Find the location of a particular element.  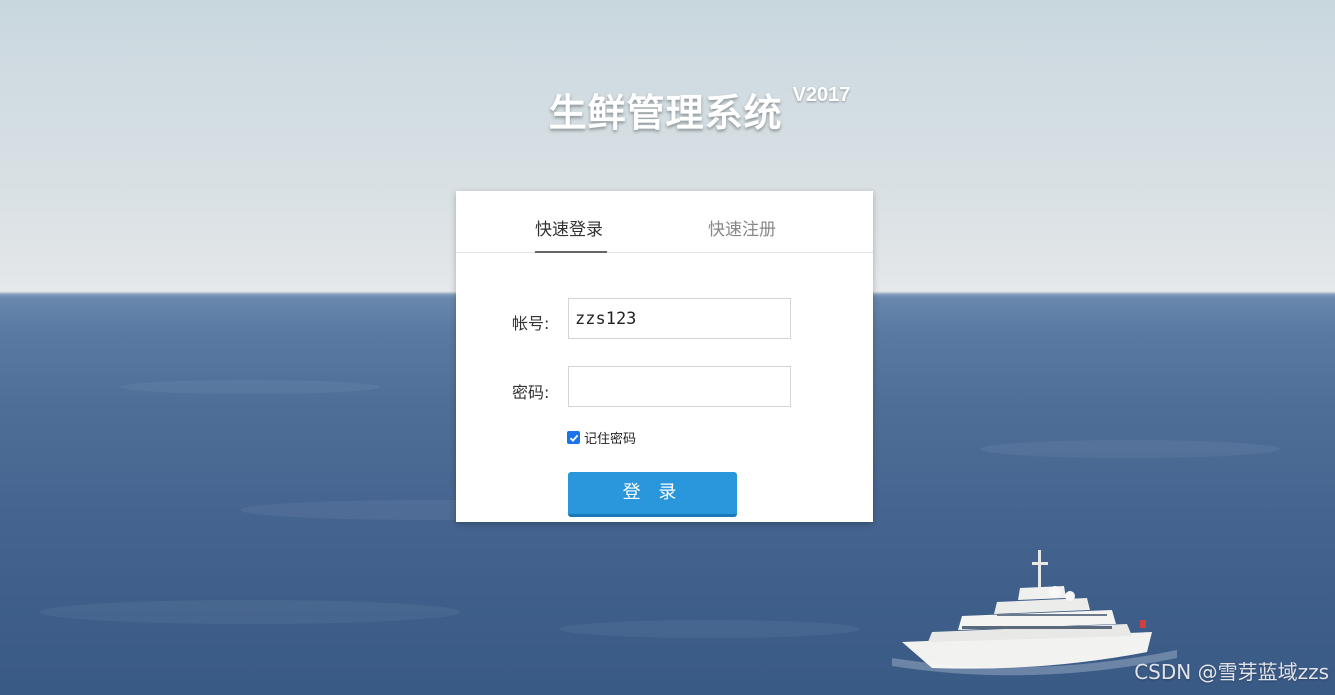

checkmark-icon is located at coordinates (573, 438).